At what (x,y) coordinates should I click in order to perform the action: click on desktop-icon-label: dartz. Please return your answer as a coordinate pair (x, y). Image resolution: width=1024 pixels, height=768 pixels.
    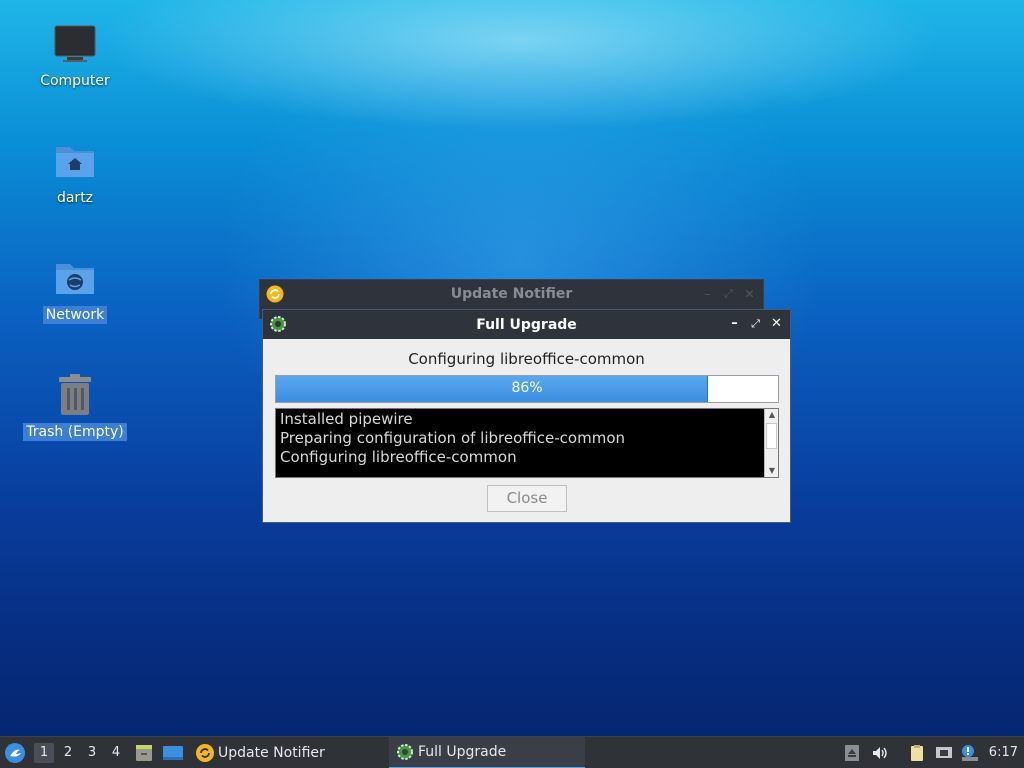
    Looking at the image, I should click on (75, 198).